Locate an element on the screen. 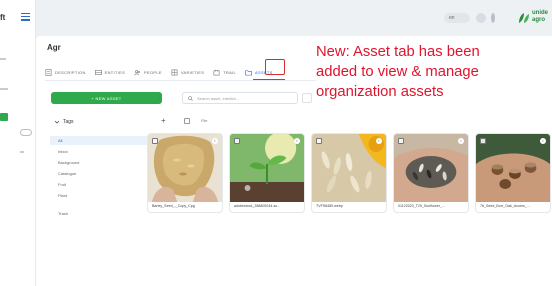 This screenshot has width=552, height=286. tab-description: DESCRIPTION is located at coordinates (65, 72).